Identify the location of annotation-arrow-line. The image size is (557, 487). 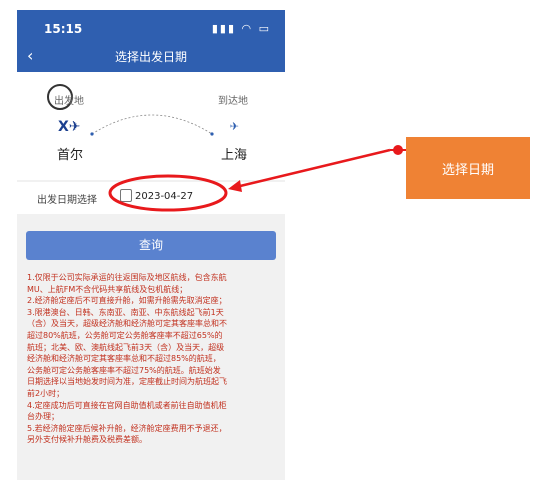
(313, 168).